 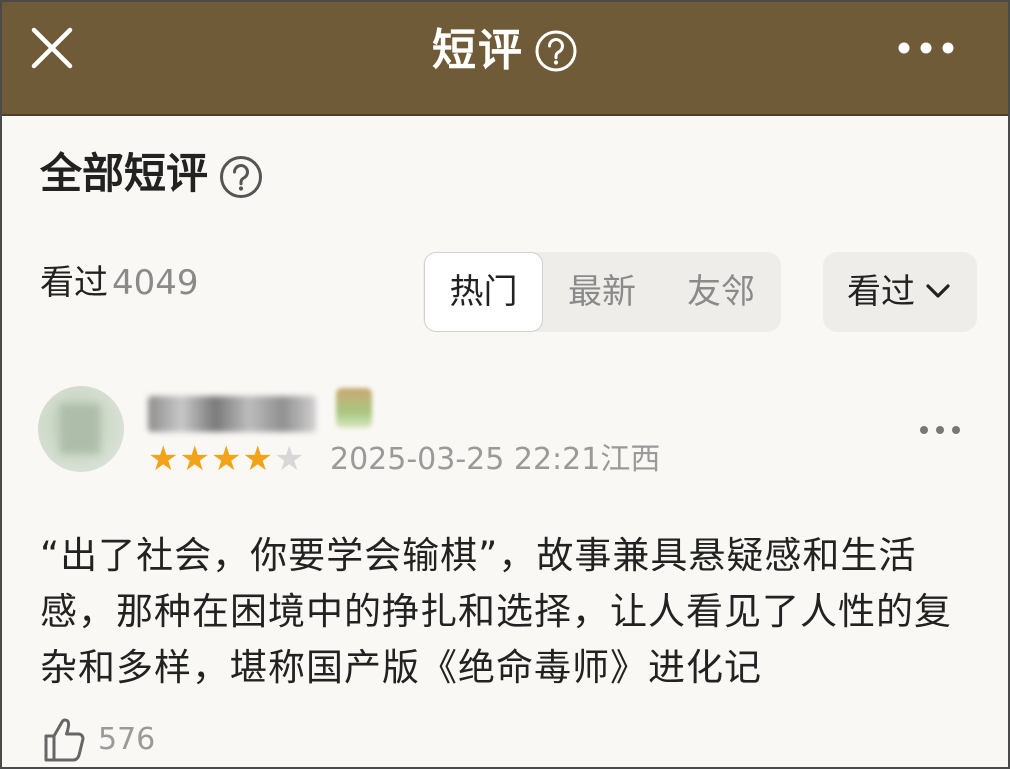 I want to click on avatar, so click(x=81, y=429).